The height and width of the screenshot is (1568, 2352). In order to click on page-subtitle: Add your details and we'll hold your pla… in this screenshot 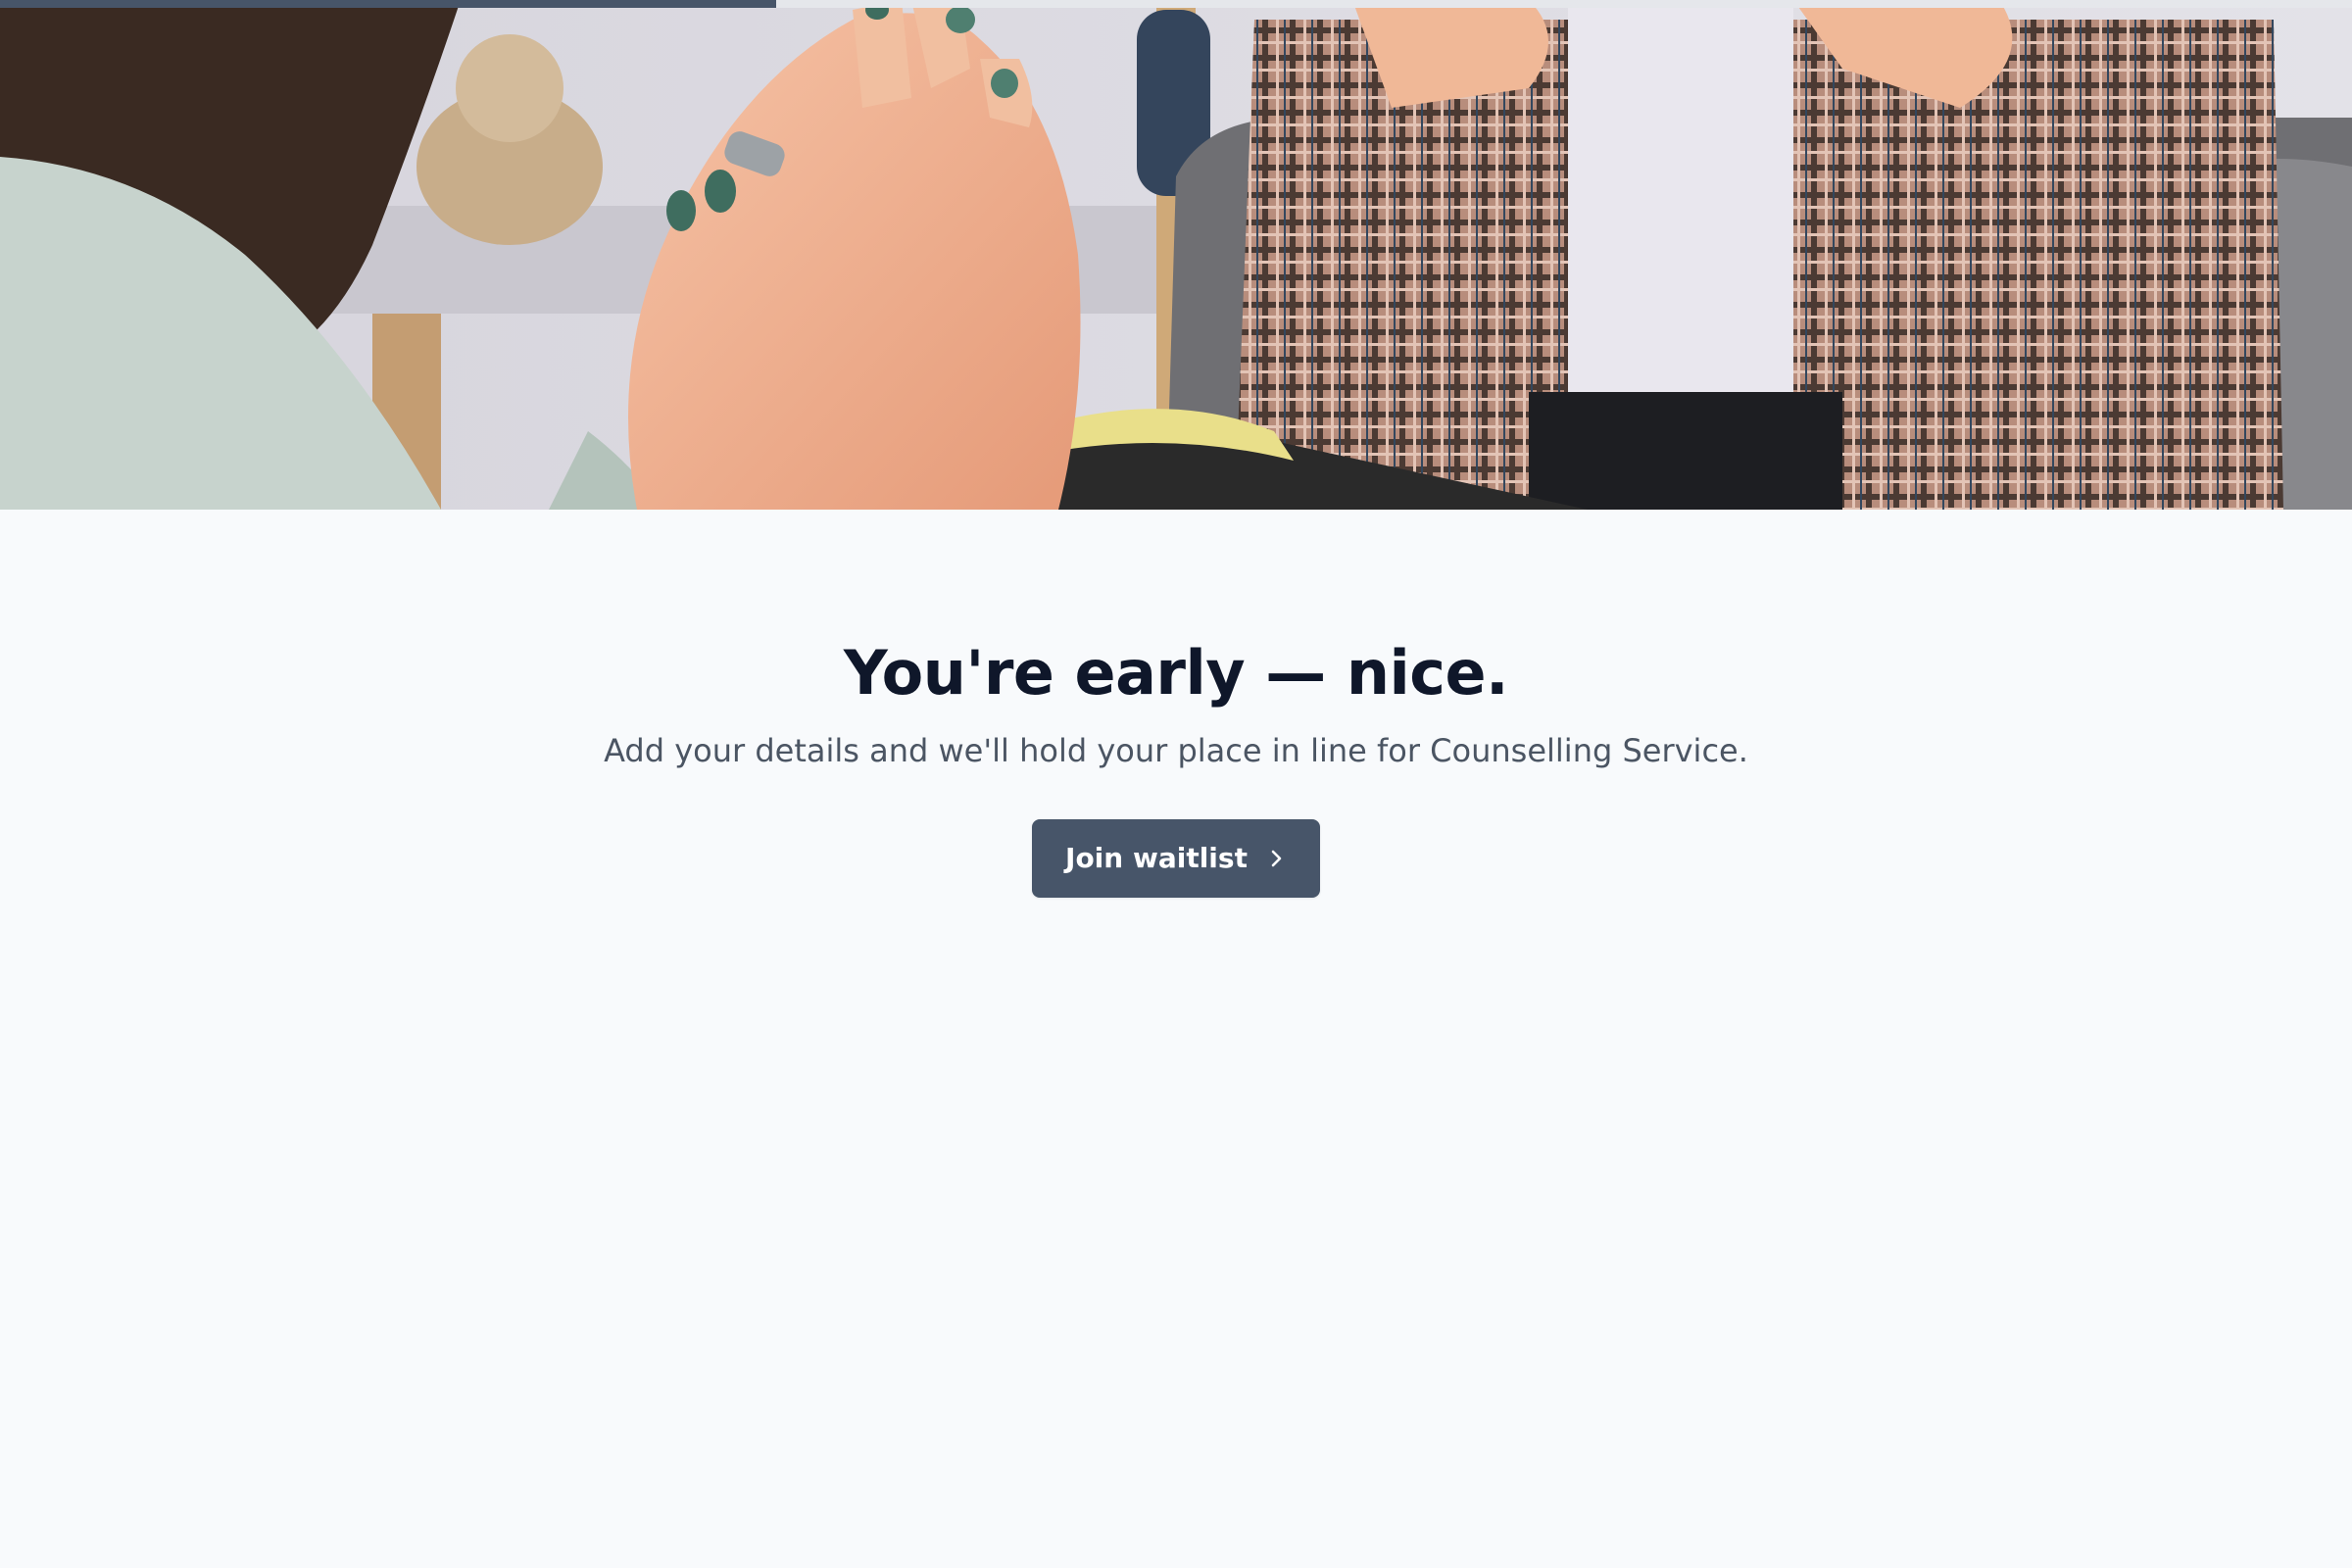, I will do `click(1176, 751)`.